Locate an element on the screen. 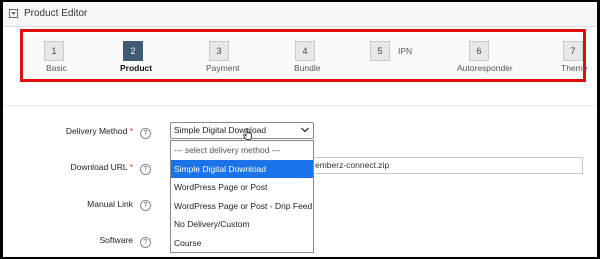 The width and height of the screenshot is (600, 259). step-label: Autoresponder is located at coordinates (485, 68).